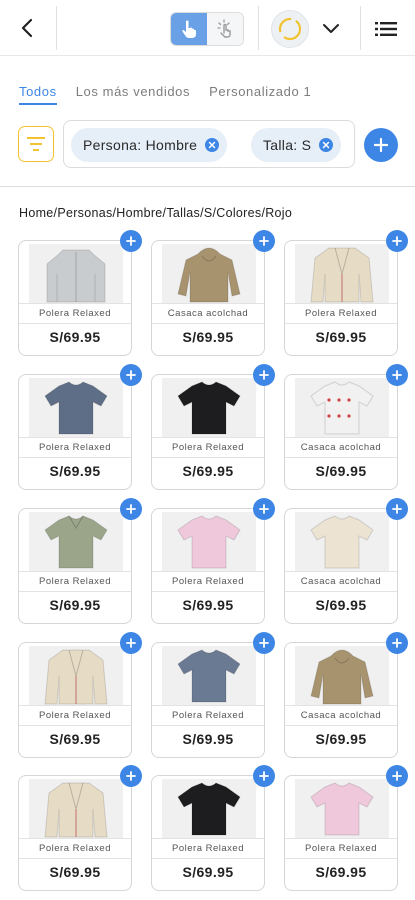 The width and height of the screenshot is (415, 900). Describe the element at coordinates (287, 145) in the screenshot. I see `filter-chip-label: Talla: S` at that location.